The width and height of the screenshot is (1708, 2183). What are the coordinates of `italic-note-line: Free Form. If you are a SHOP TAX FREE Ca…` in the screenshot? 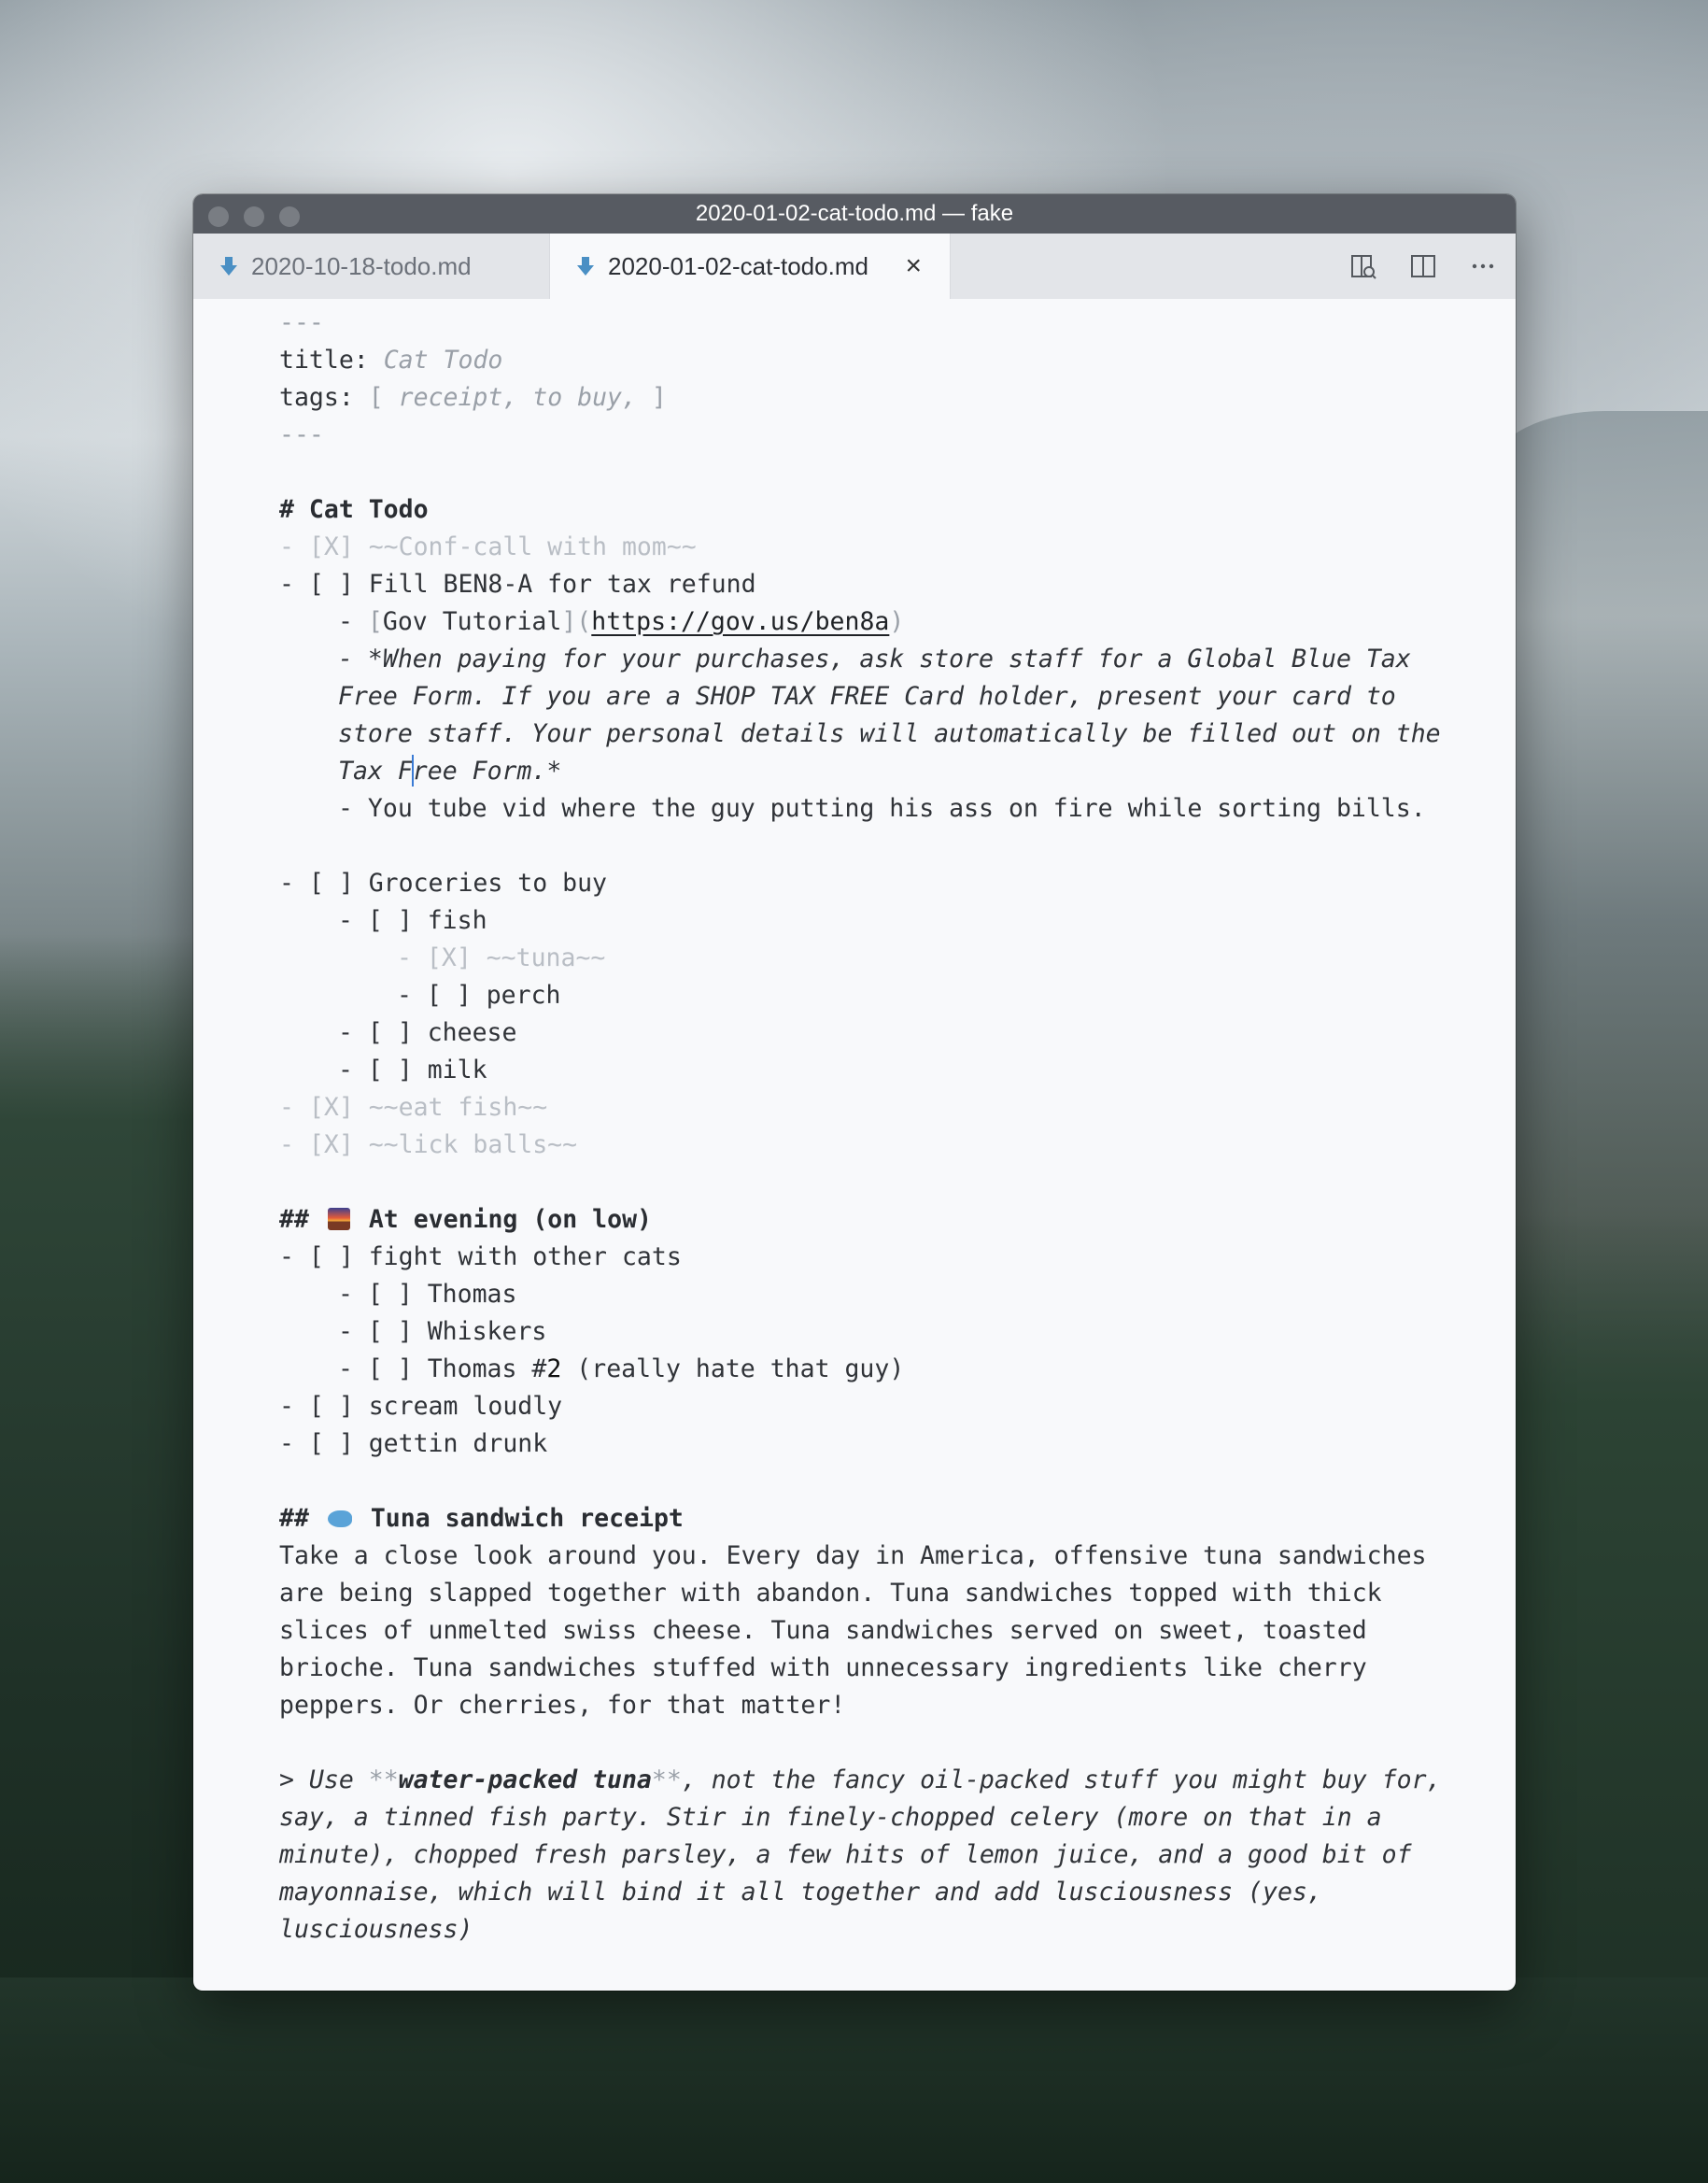 It's located at (867, 696).